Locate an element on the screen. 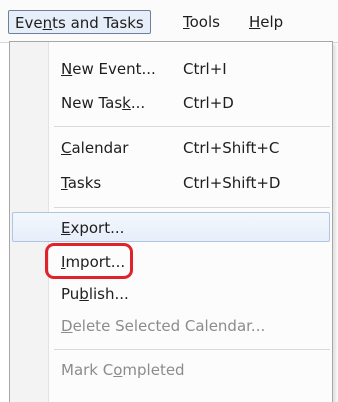 The width and height of the screenshot is (338, 402). menu-item-new-task: New Task... Ctrl+D is located at coordinates (171, 103).